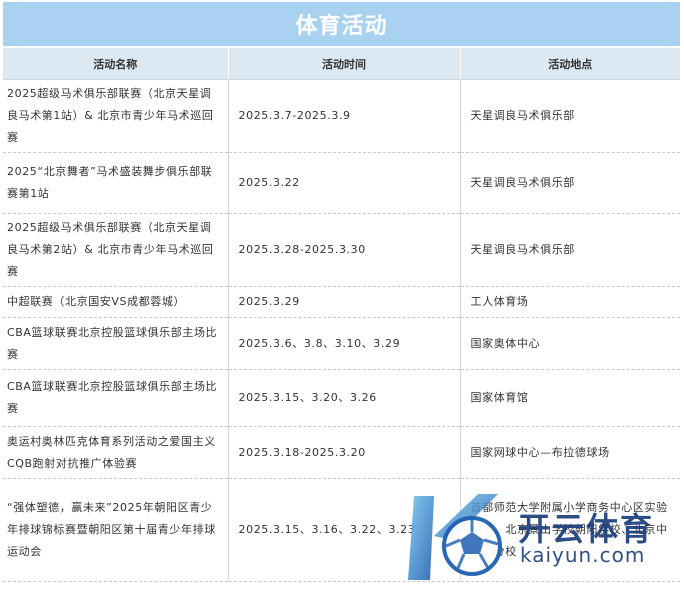 The height and width of the screenshot is (592, 684). I want to click on column-header-place: 活动地点, so click(570, 64).